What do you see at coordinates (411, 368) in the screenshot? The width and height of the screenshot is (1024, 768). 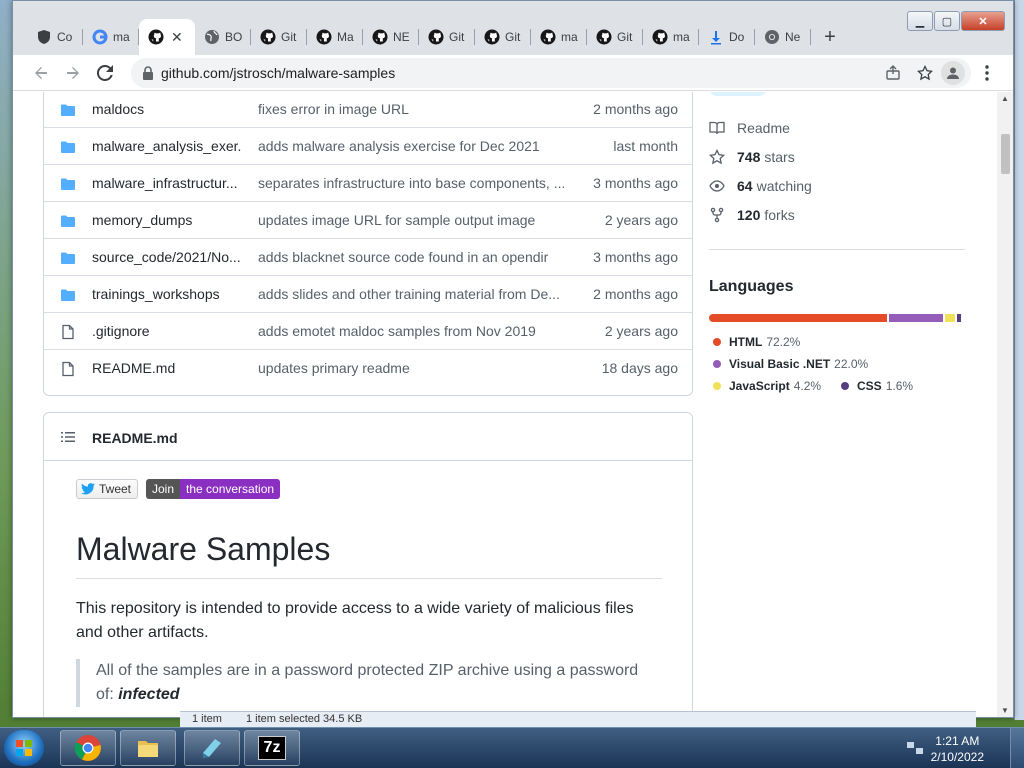 I see `commit-message: updates primary readme` at bounding box center [411, 368].